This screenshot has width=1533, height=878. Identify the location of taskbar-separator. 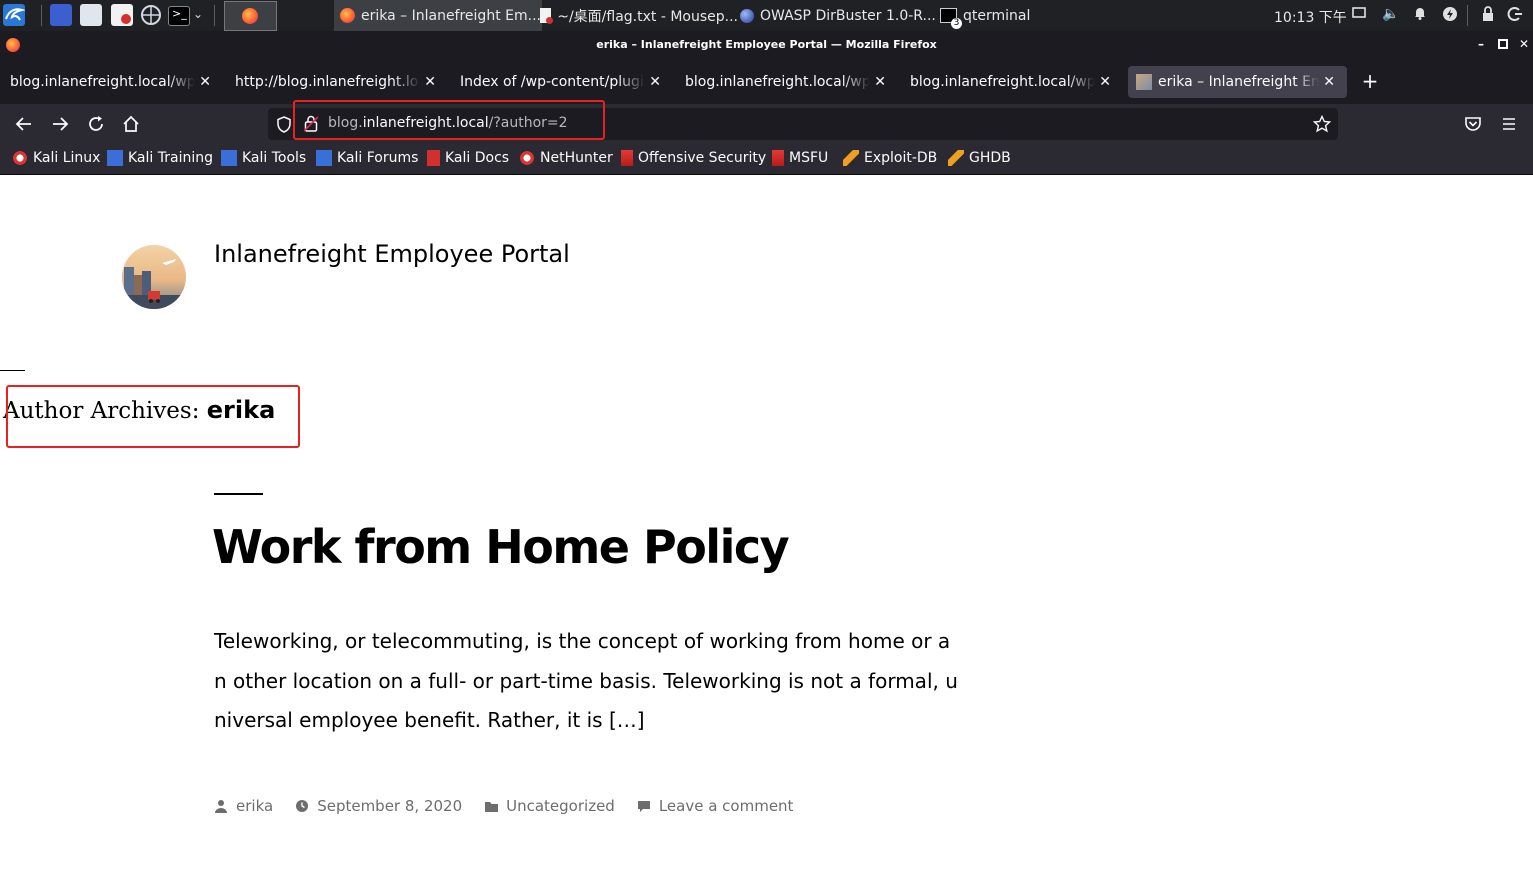
(41, 15).